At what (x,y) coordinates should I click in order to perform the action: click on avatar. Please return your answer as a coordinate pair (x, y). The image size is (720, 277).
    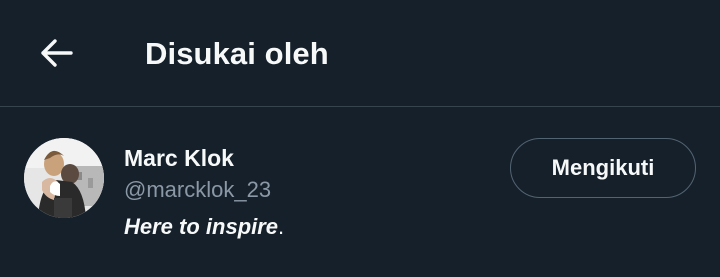
    Looking at the image, I should click on (64, 178).